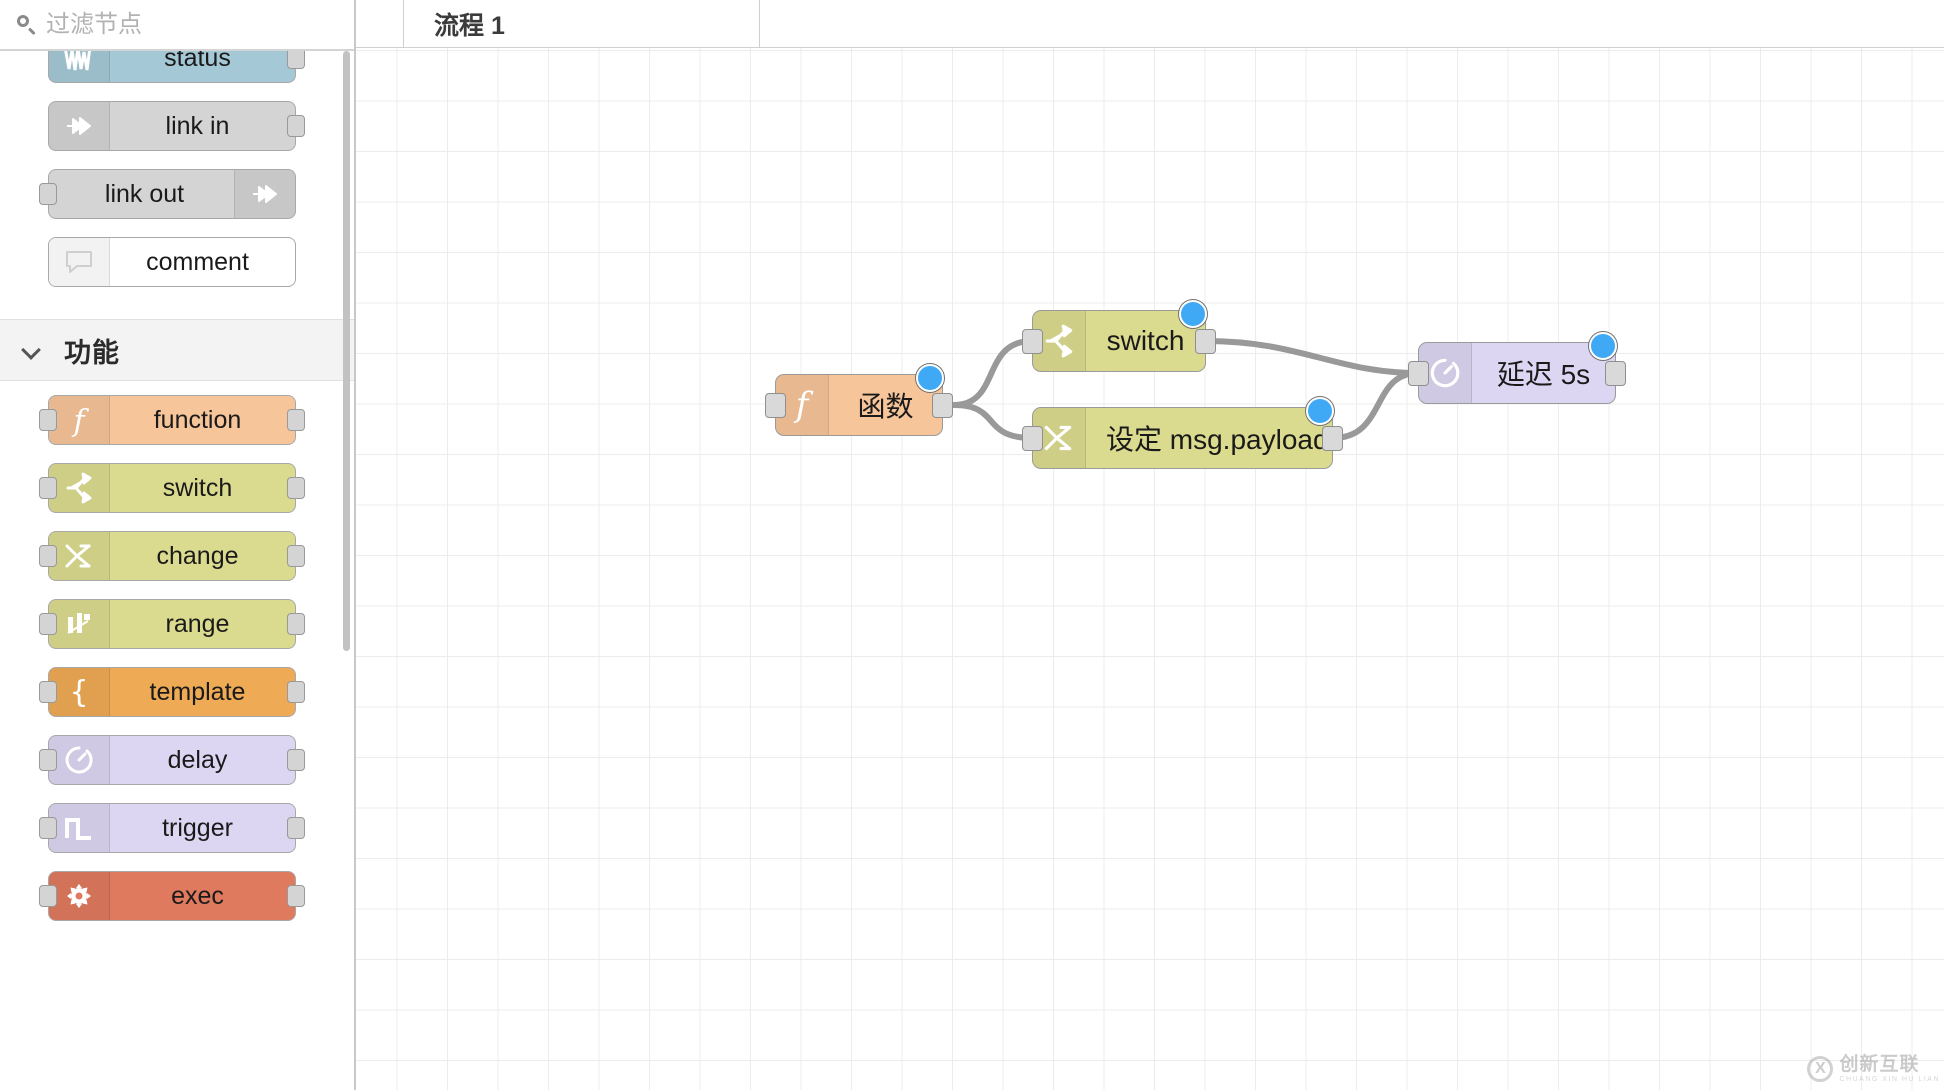 This screenshot has width=1944, height=1090. I want to click on palette-group-common: status link in link out comment, so click(172, 182).